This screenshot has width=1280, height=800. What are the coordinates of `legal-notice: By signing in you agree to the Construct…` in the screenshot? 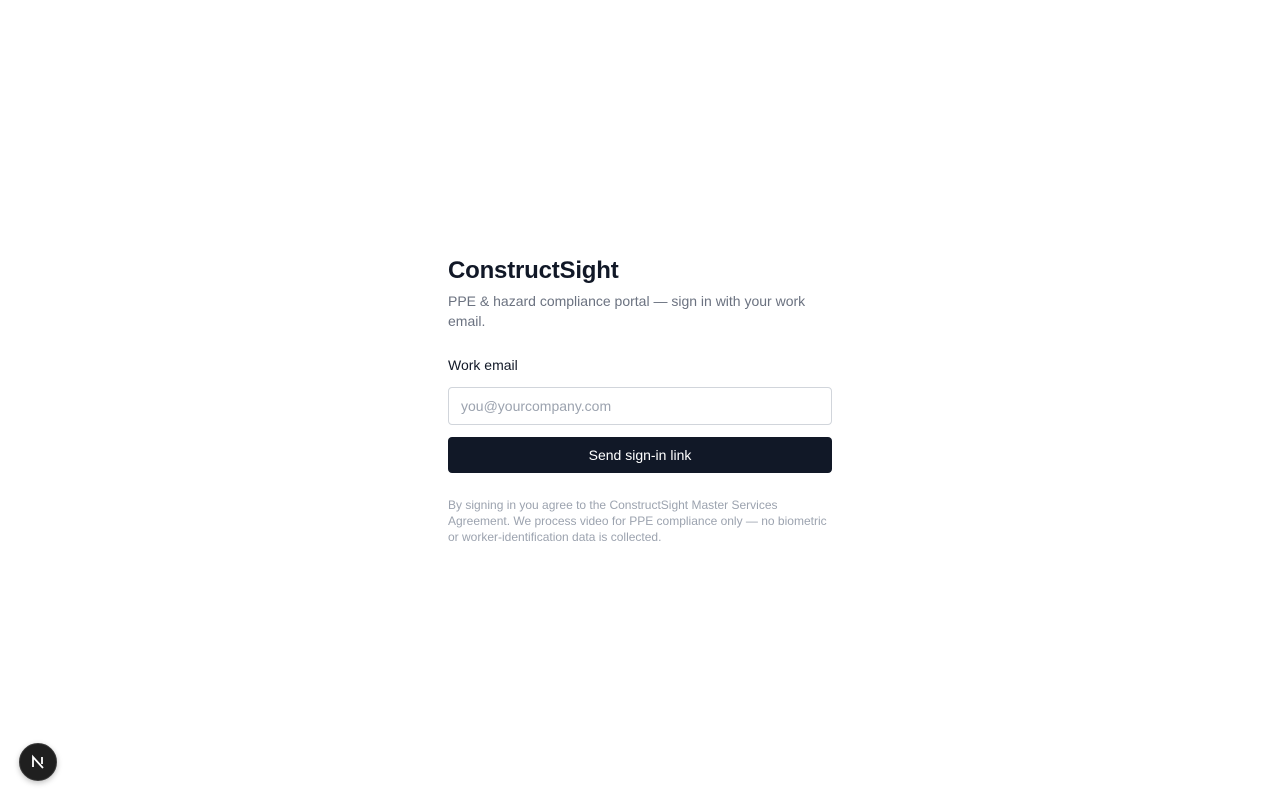 It's located at (637, 521).